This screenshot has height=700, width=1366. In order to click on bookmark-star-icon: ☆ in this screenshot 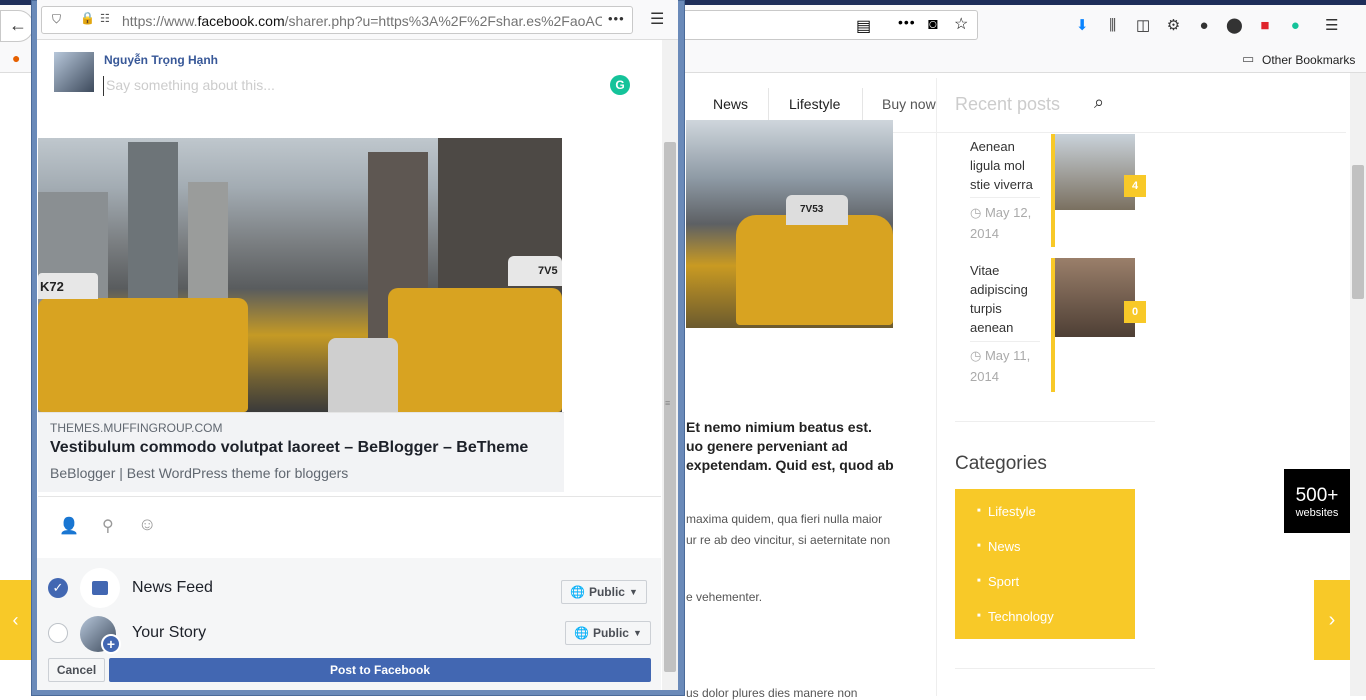, I will do `click(961, 24)`.